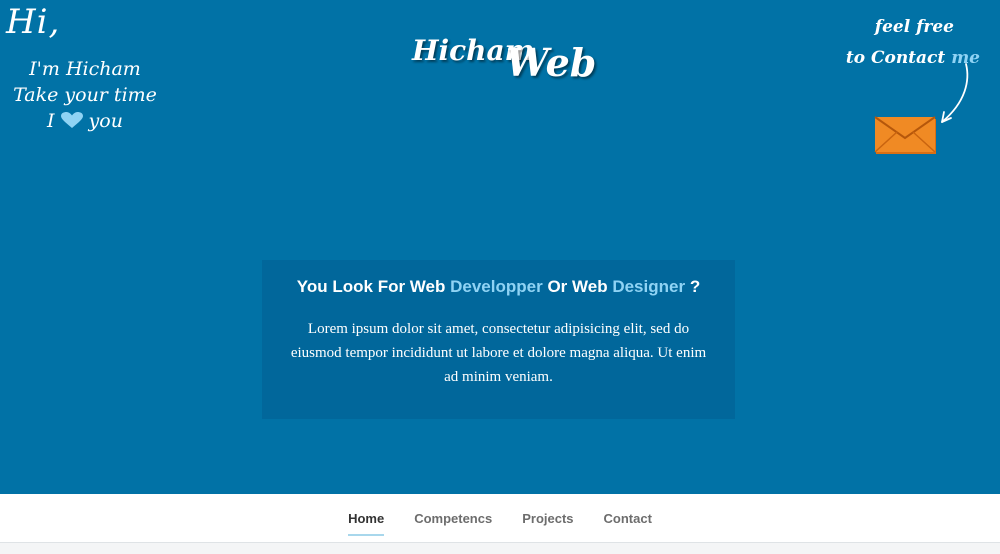  I want to click on greeting-line-3-end: you, so click(105, 121).